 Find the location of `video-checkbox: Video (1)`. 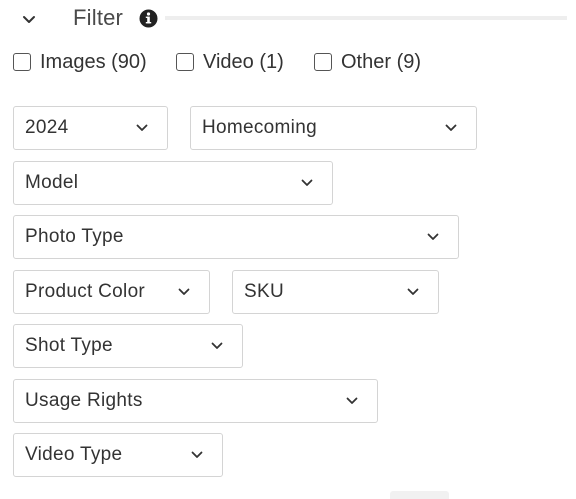

video-checkbox: Video (1) is located at coordinates (230, 62).